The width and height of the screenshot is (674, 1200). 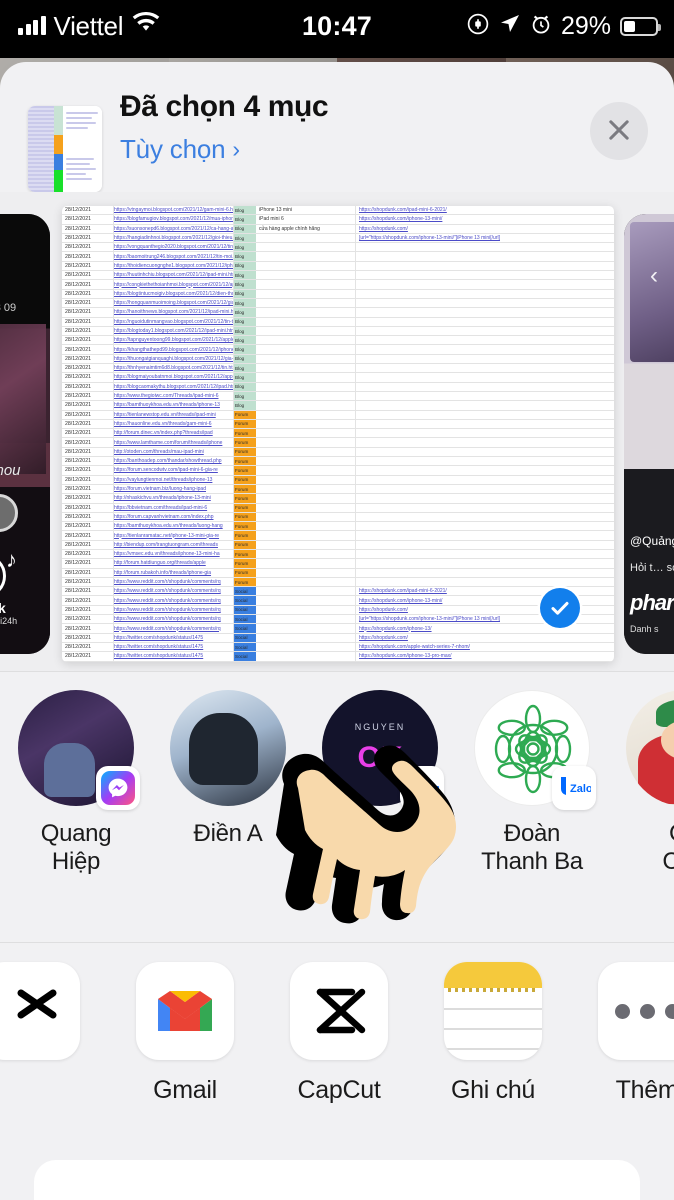 I want to click on actions-list-card, so click(x=337, y=1180).